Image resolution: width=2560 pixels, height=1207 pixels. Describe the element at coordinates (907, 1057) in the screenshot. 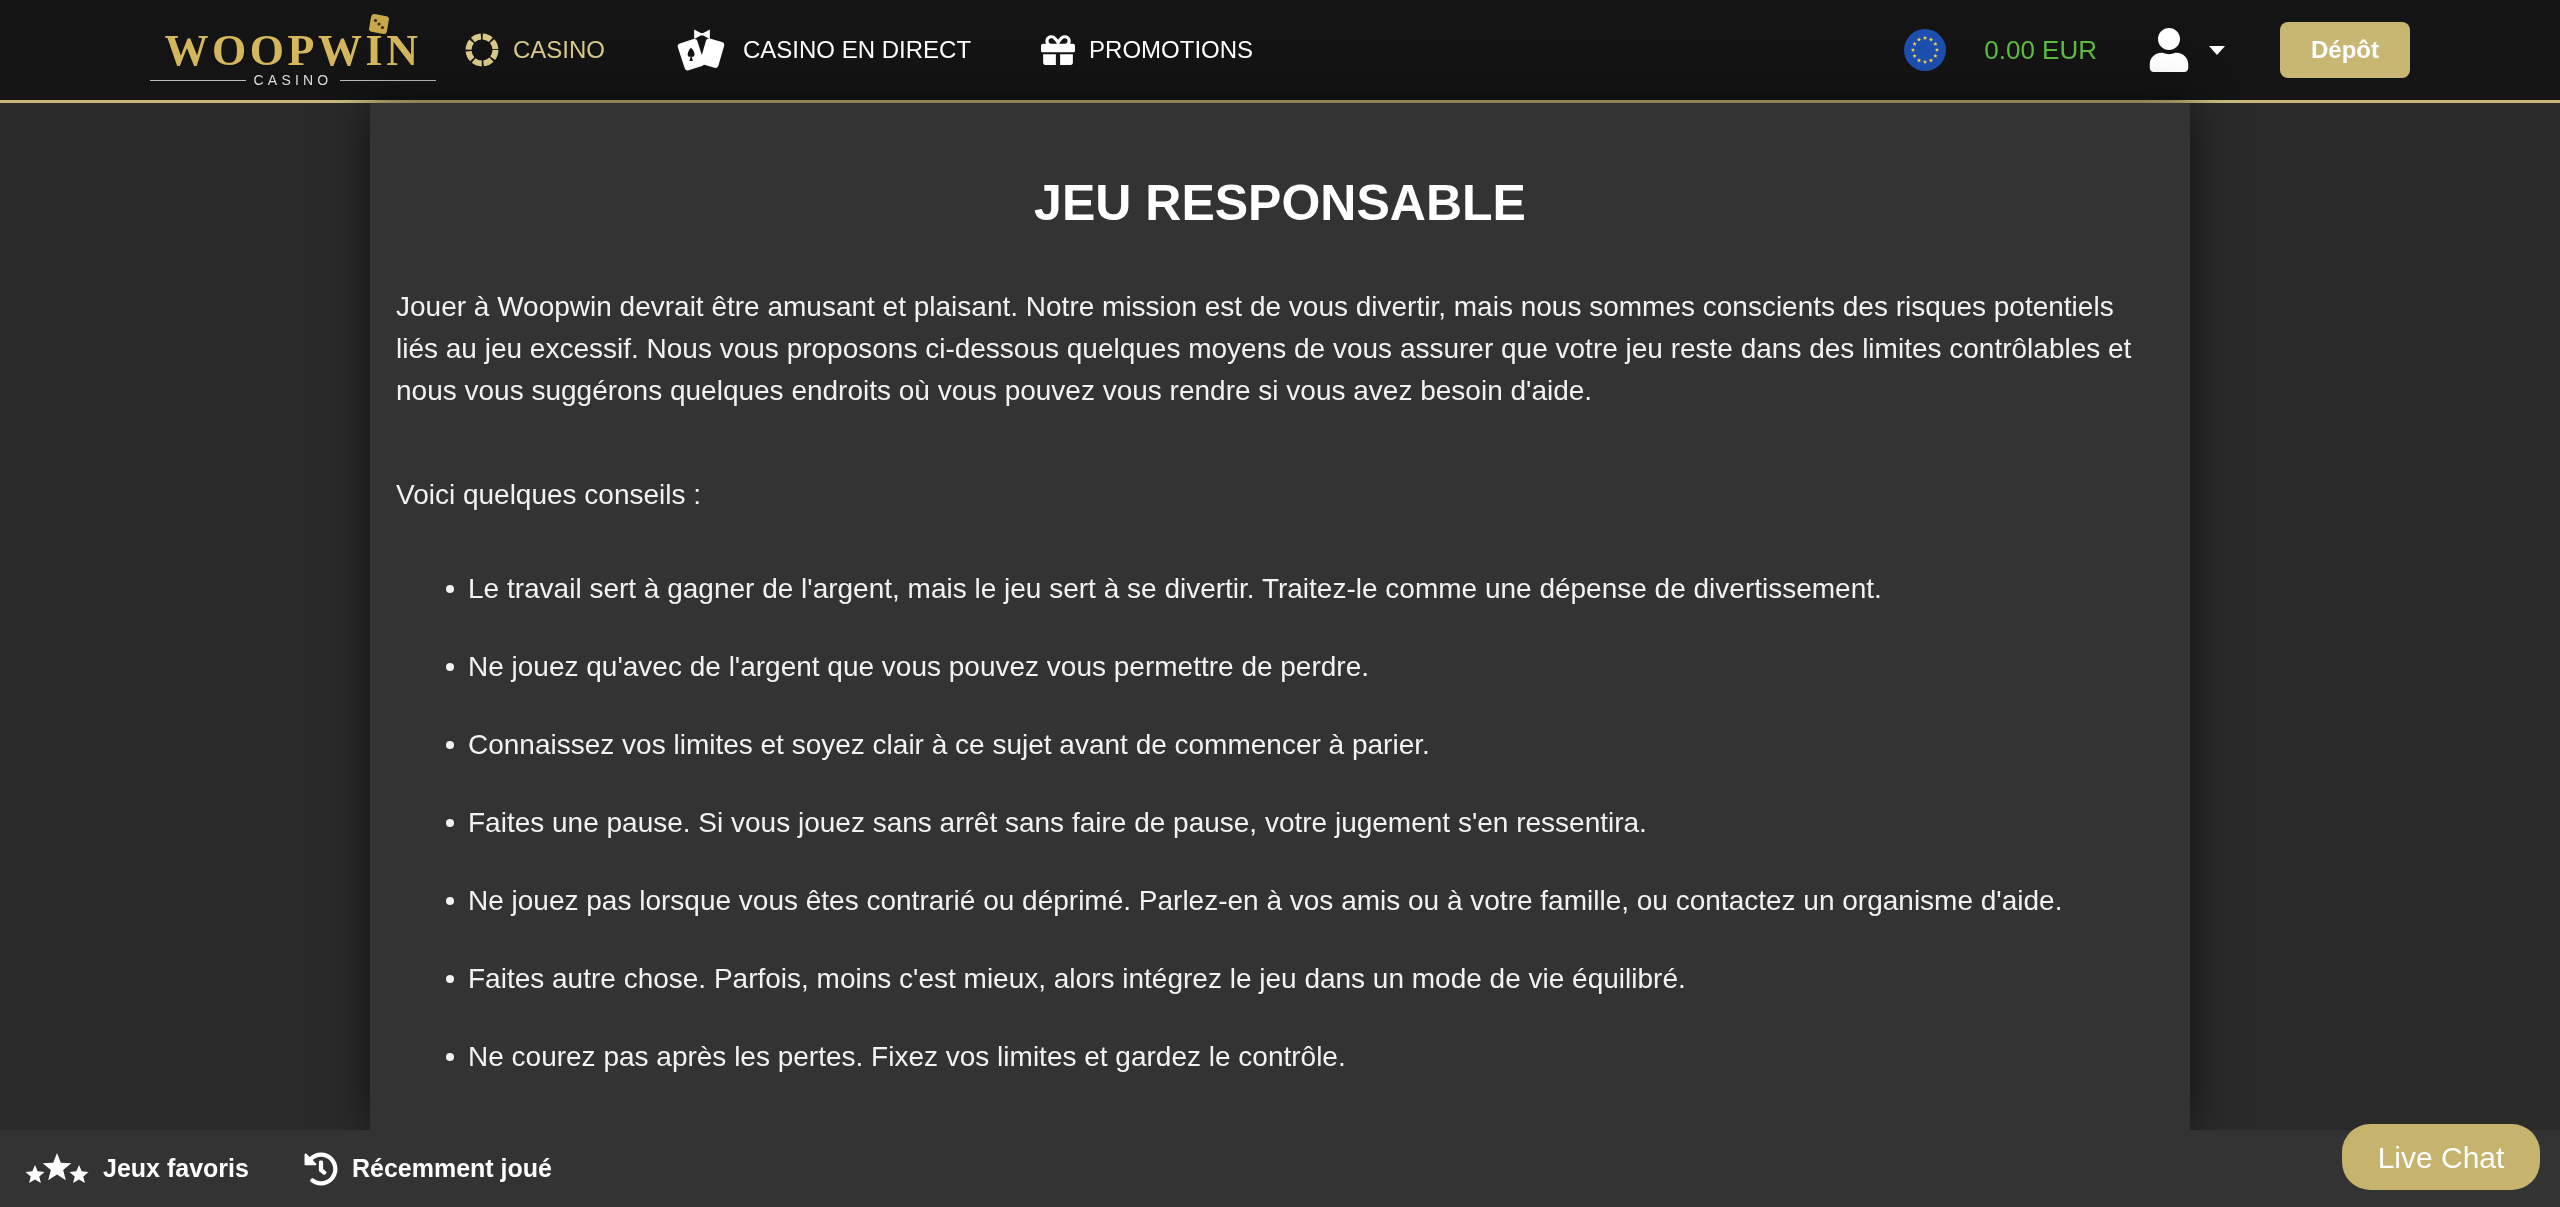

I see `tip-text: Ne courez pas après les pertes. Fixez vos limites et gardez le contrôle.` at that location.